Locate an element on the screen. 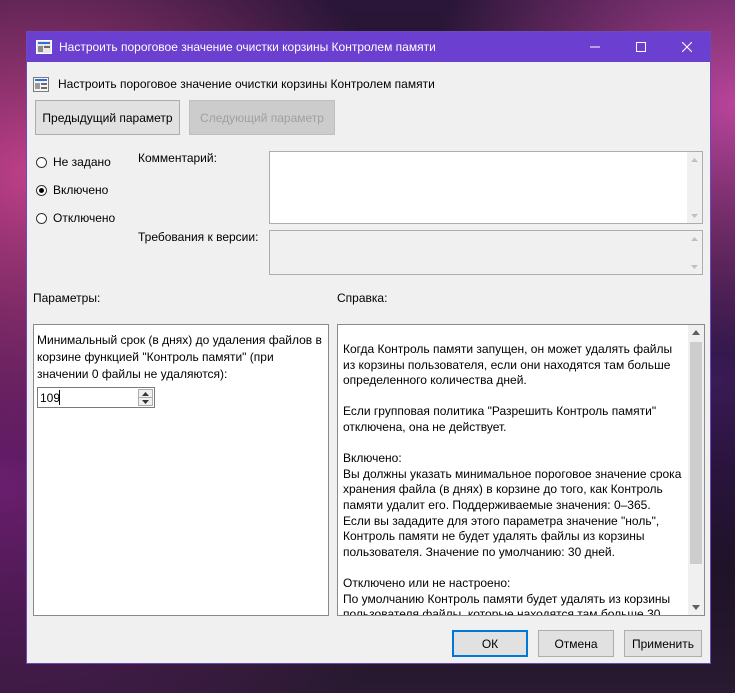 This screenshot has width=735, height=693. maximize-icon is located at coordinates (641, 47).